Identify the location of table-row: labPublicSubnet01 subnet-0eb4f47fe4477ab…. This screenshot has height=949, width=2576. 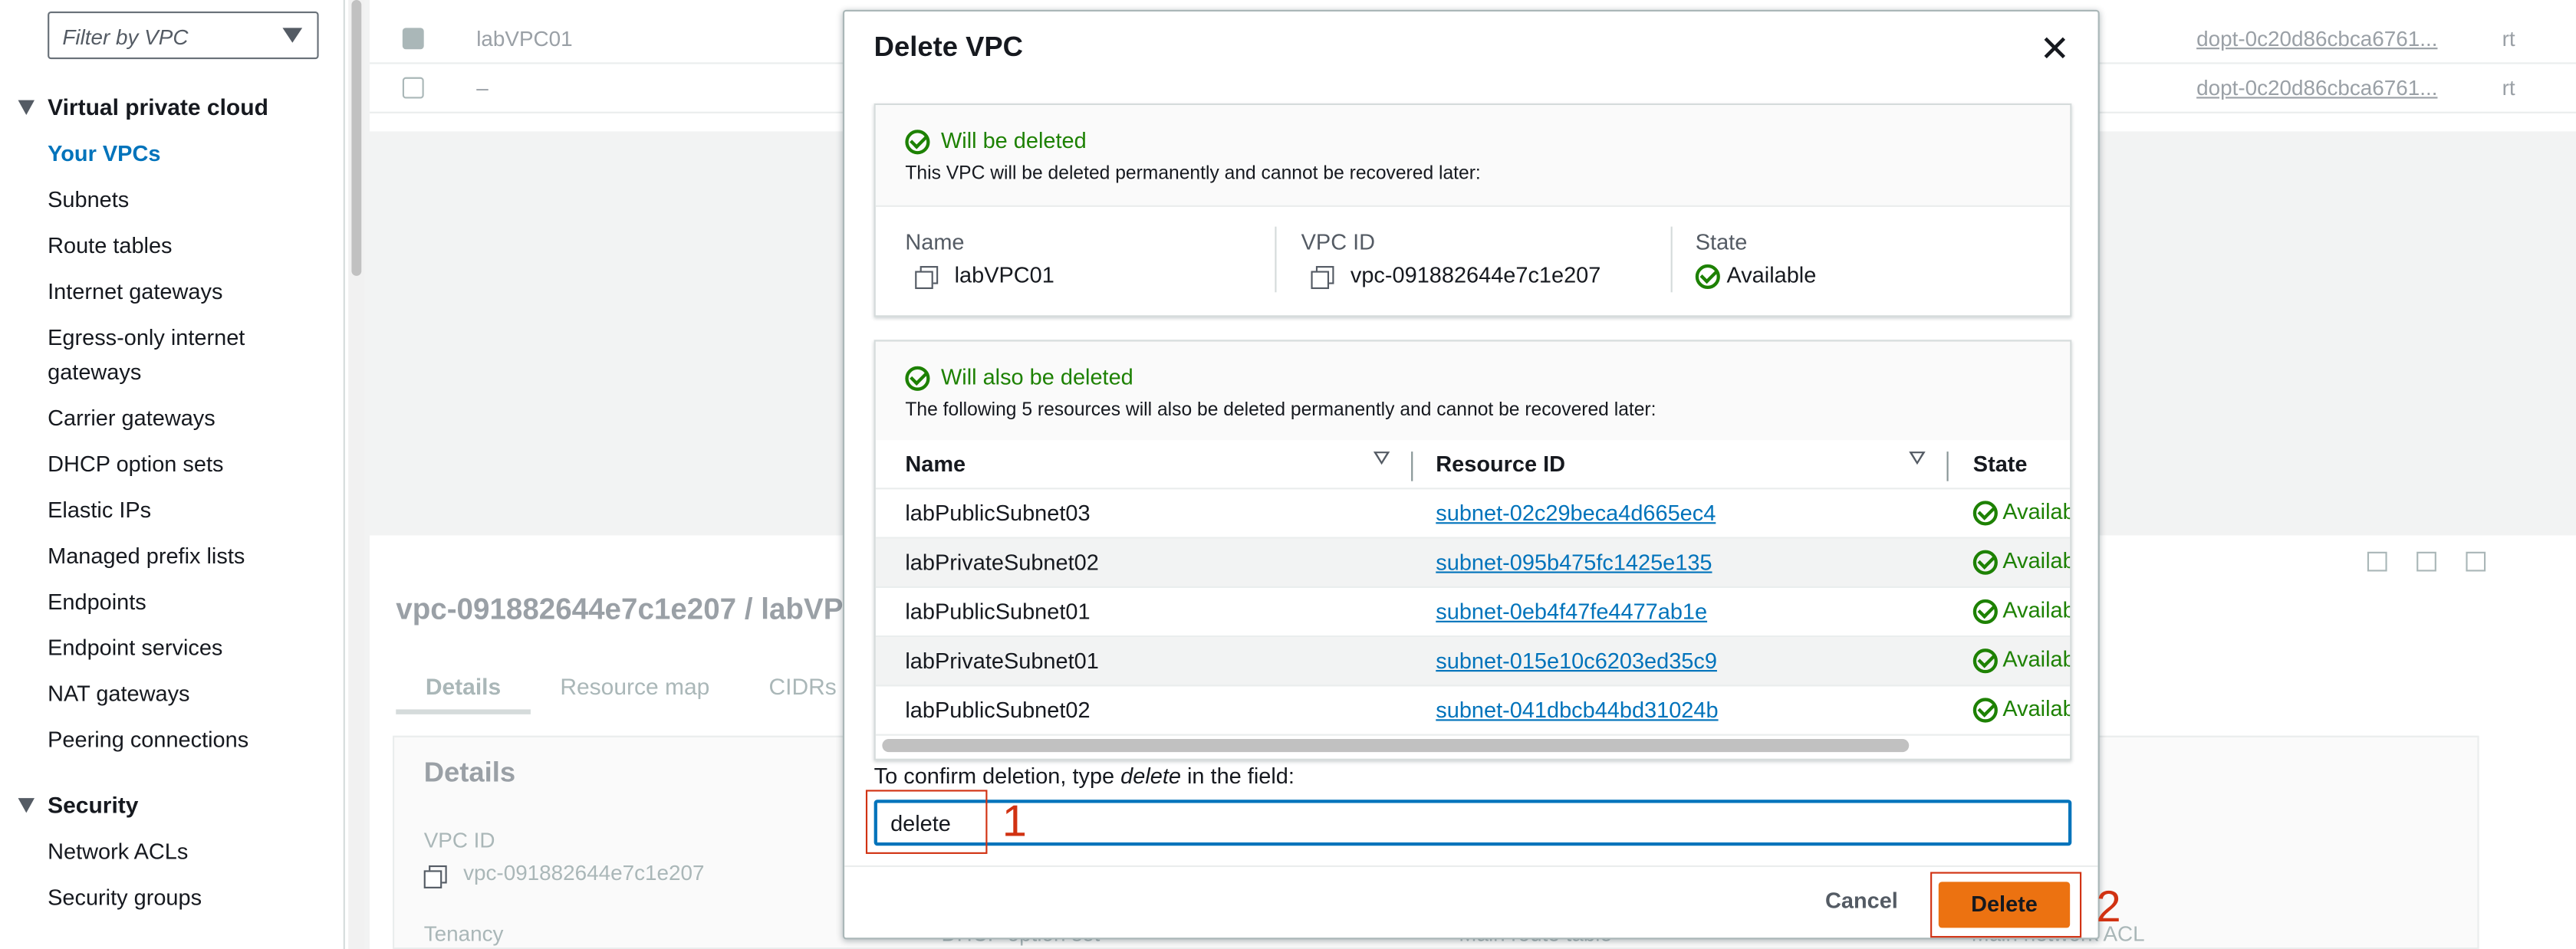
(1472, 613).